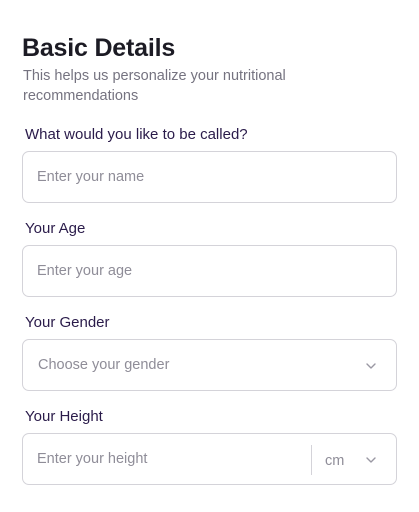 The height and width of the screenshot is (512, 419). Describe the element at coordinates (334, 461) in the screenshot. I see `height-unit-select: cm` at that location.